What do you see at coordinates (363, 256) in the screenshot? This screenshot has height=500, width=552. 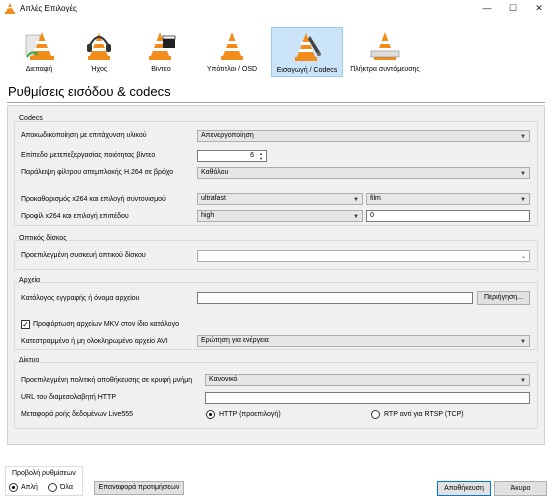 I see `disc-device-select: ⌄` at bounding box center [363, 256].